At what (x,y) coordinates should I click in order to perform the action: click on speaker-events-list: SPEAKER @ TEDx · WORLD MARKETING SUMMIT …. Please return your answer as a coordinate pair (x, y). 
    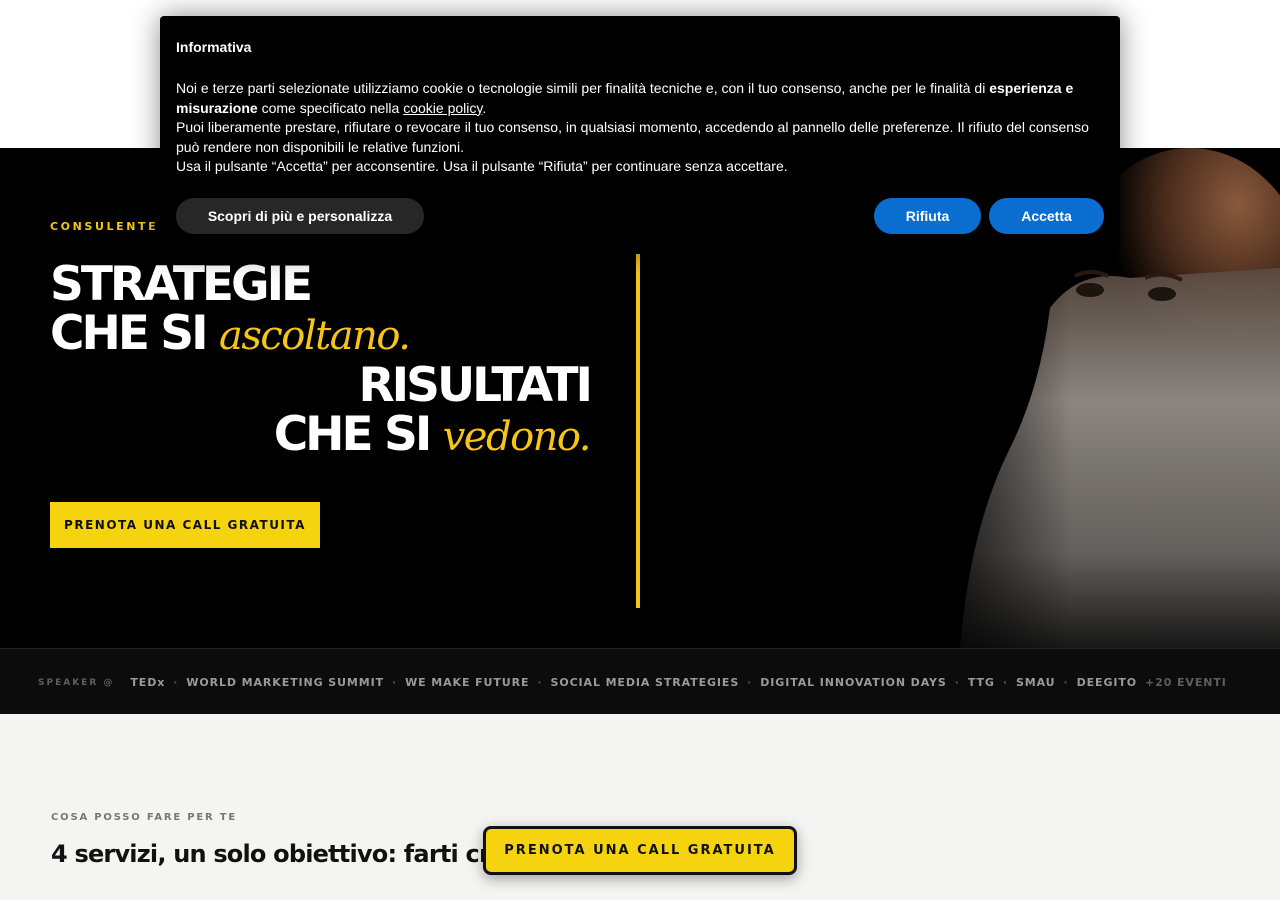
    Looking at the image, I should click on (632, 682).